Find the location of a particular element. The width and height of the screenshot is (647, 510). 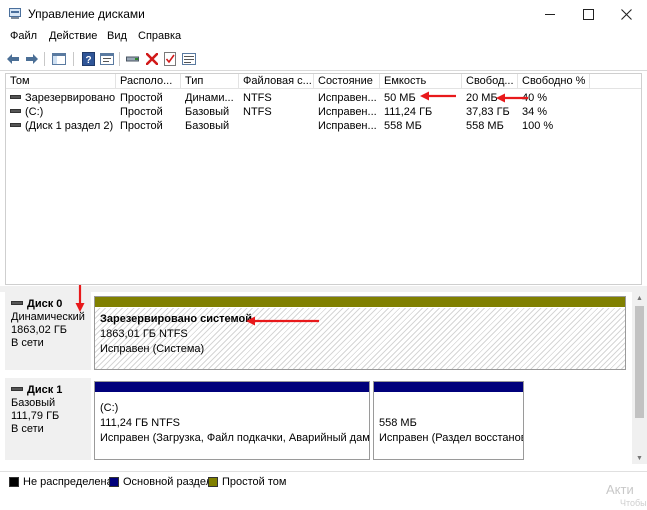

connect-button is located at coordinates (133, 59).